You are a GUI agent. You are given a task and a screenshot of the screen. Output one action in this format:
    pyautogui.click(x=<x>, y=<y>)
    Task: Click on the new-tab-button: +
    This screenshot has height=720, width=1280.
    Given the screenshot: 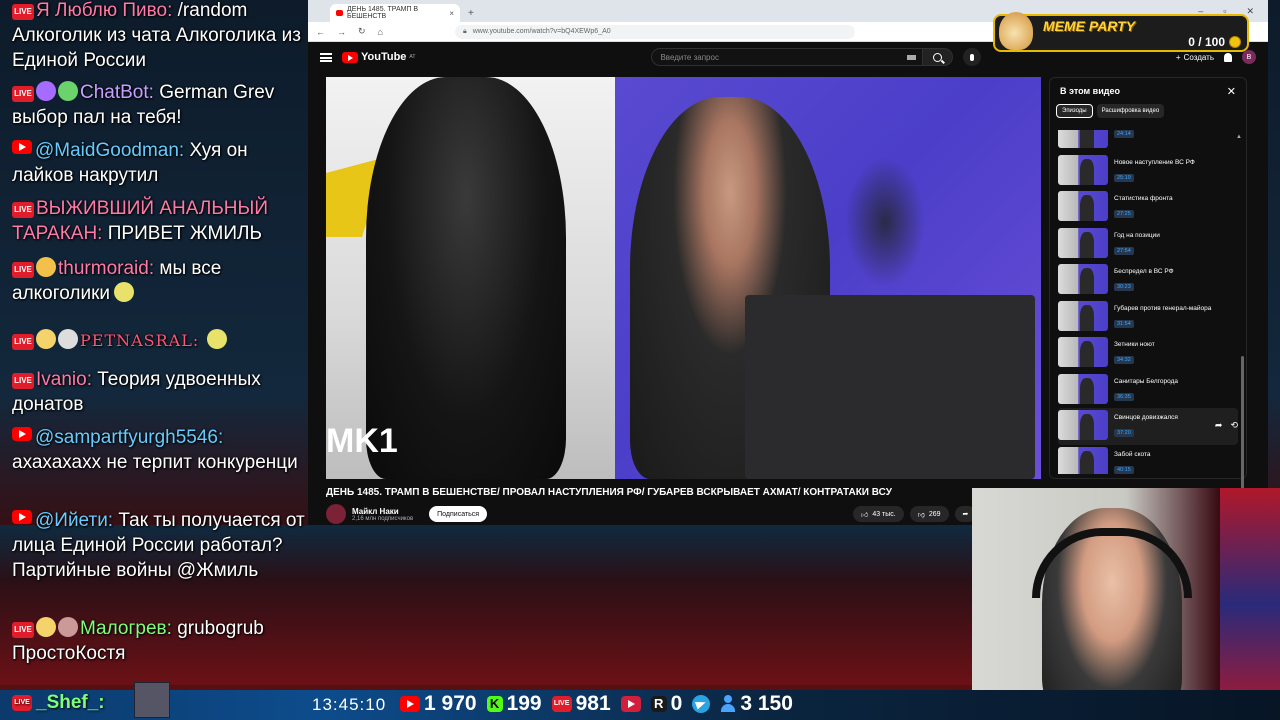 What is the action you would take?
    pyautogui.click(x=471, y=13)
    